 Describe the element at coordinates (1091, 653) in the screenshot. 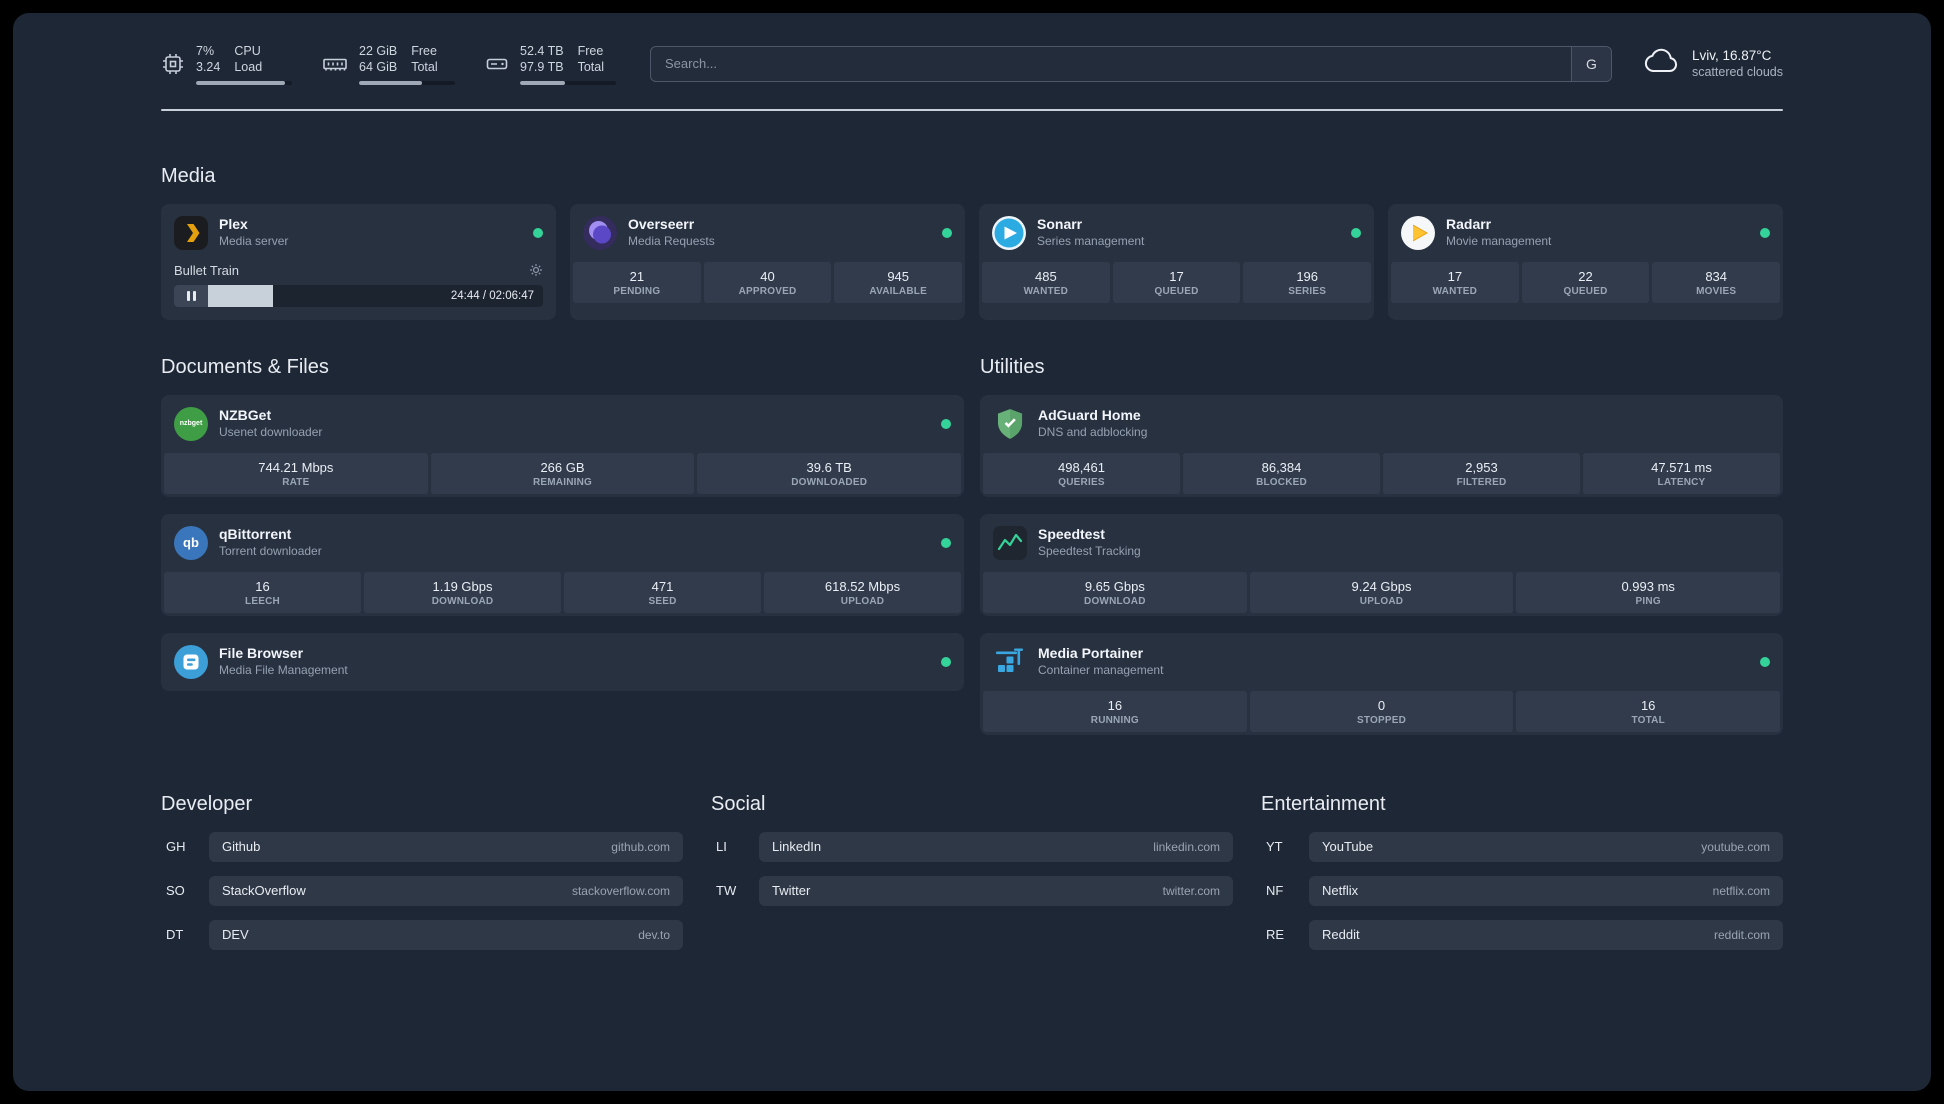

I see `service-name: Media Portainer` at that location.